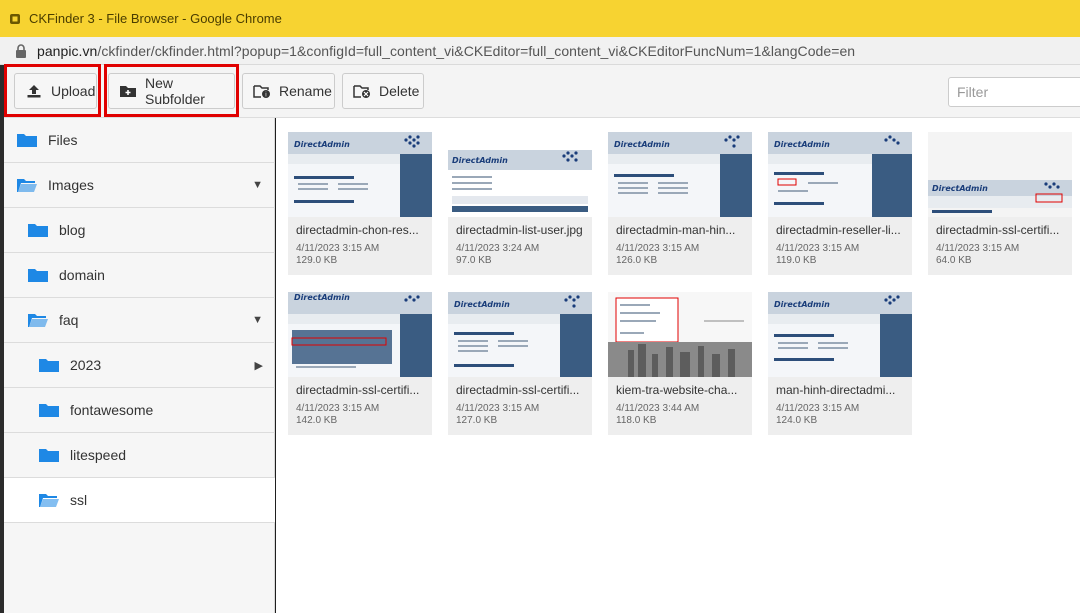 The image size is (1080, 613). What do you see at coordinates (317, 420) in the screenshot?
I see `file-size: 142.0 KB` at bounding box center [317, 420].